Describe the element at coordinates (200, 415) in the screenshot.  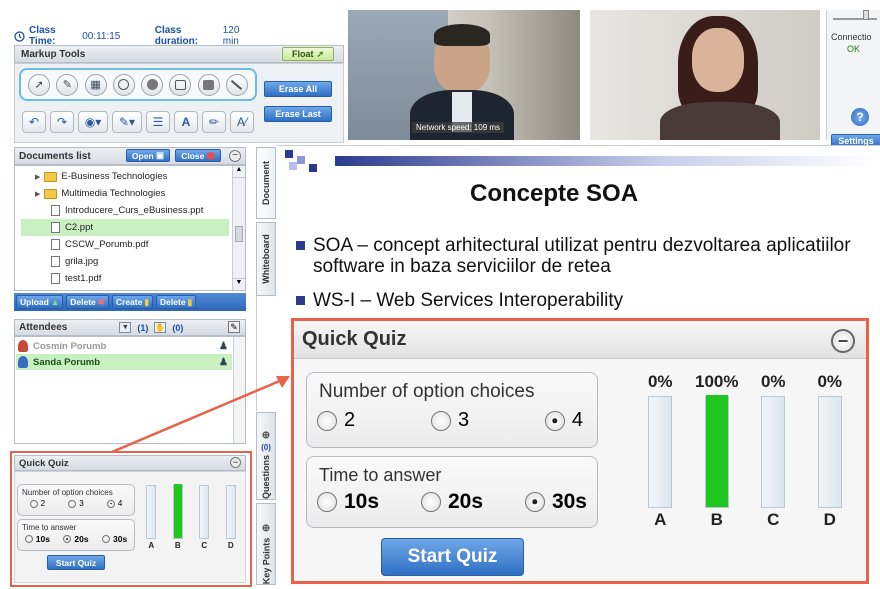
I see `zoom-arrow-icon` at that location.